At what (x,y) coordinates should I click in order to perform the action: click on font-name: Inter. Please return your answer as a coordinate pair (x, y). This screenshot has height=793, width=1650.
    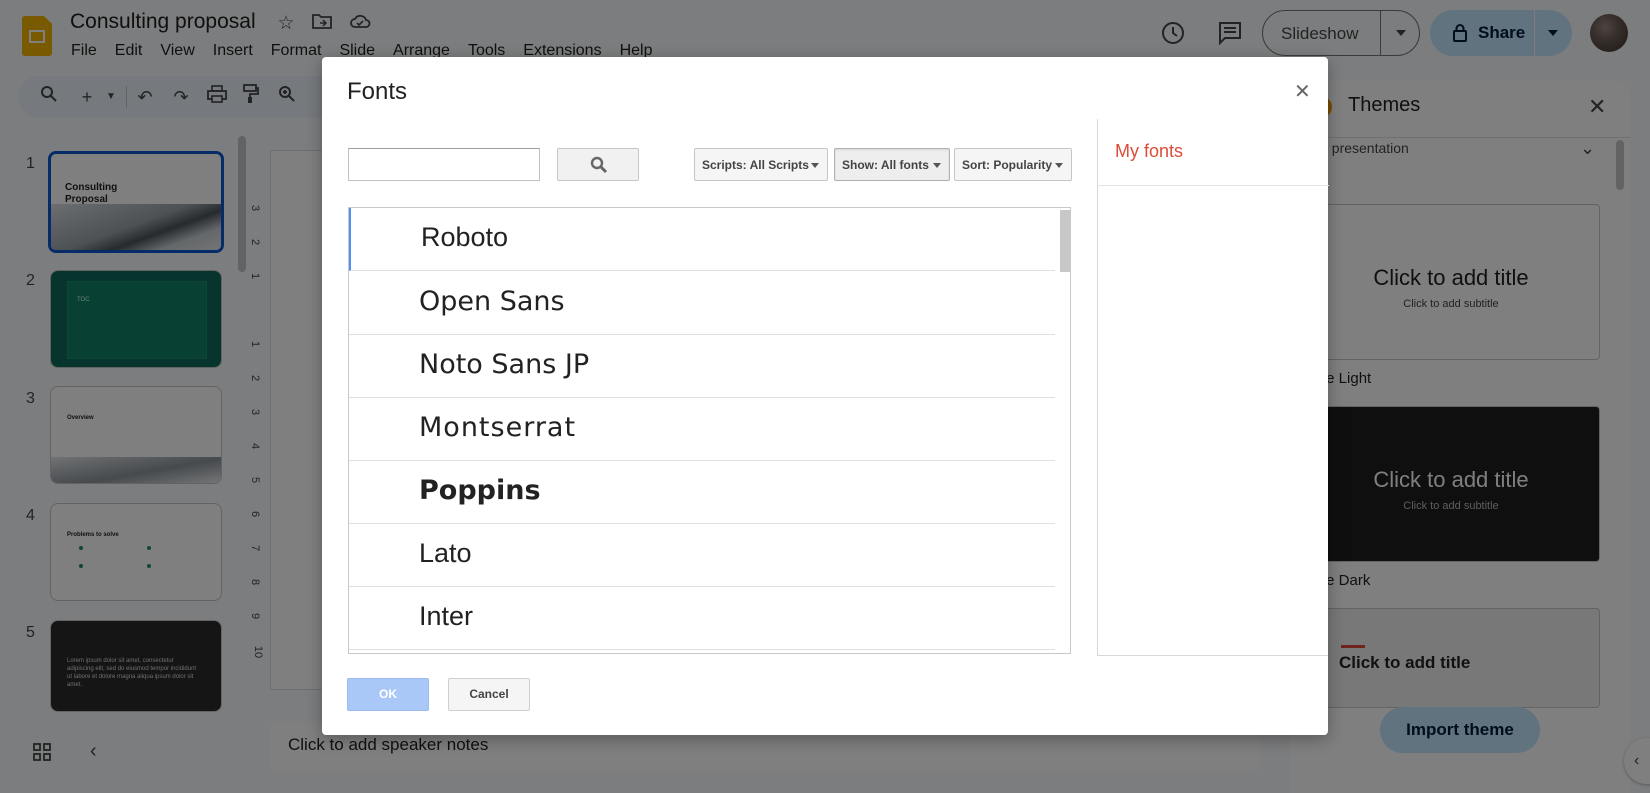
    Looking at the image, I should click on (446, 616).